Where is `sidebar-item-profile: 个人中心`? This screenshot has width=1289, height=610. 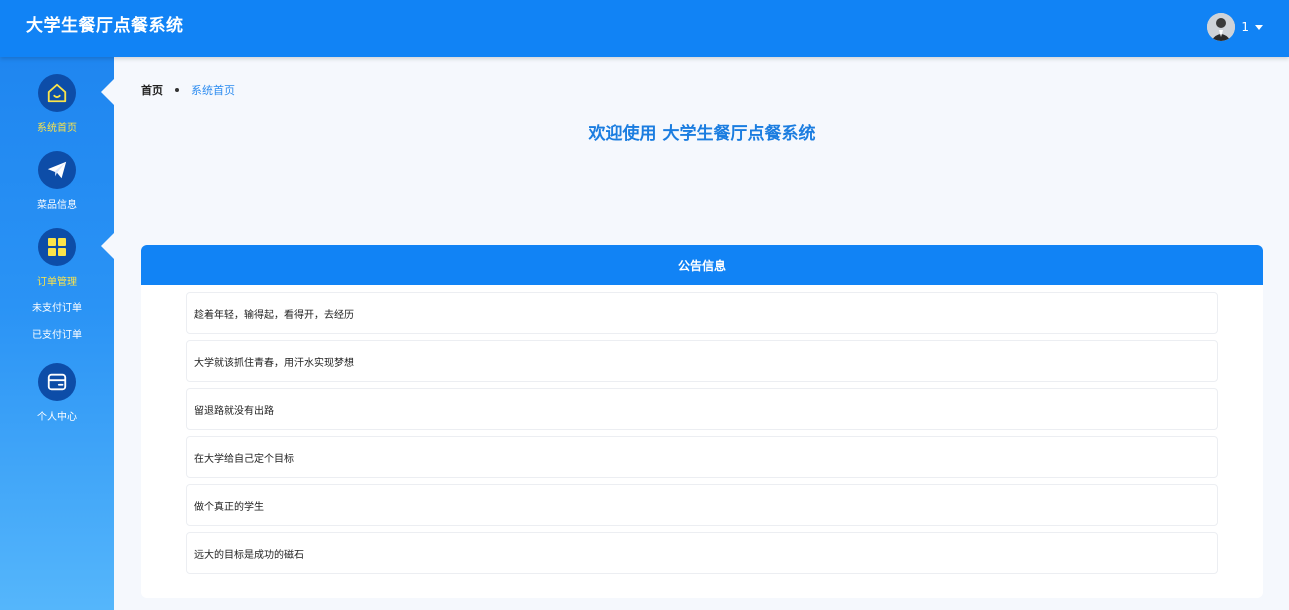 sidebar-item-profile: 个人中心 is located at coordinates (57, 393).